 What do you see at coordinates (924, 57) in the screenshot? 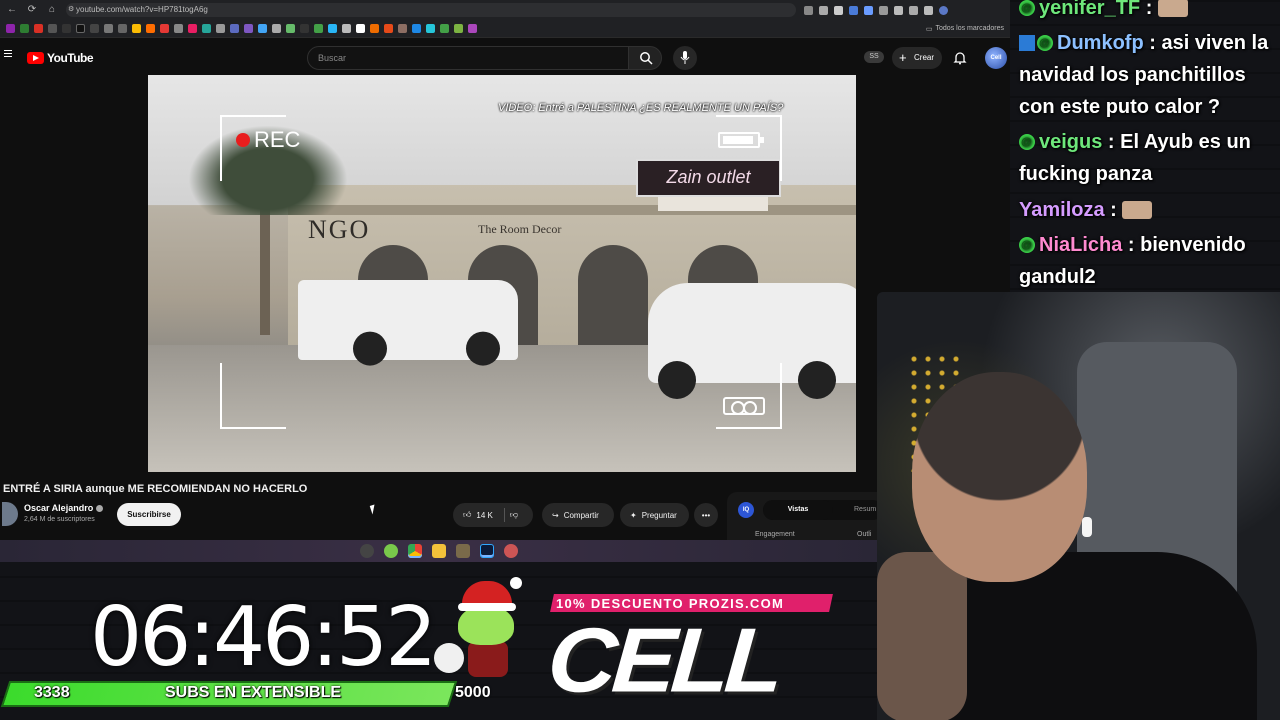
I see `create-label: Crear` at bounding box center [924, 57].